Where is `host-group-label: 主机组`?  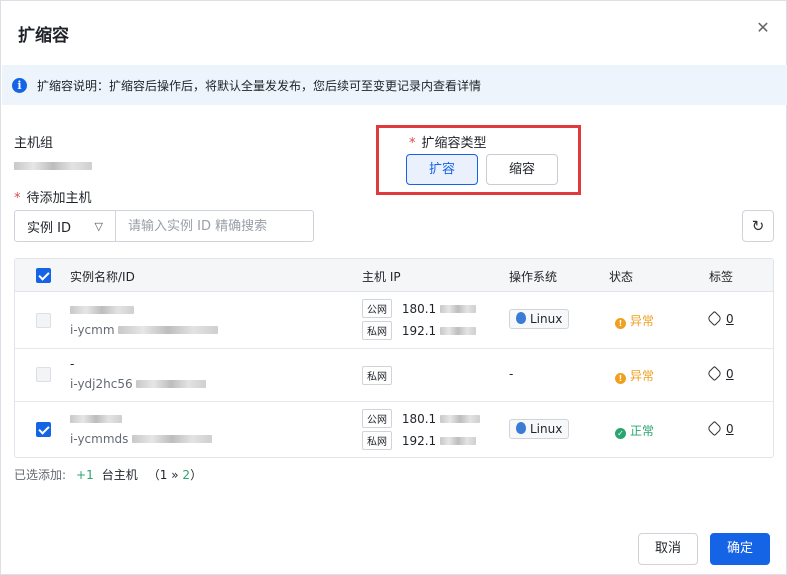 host-group-label: 主机组 is located at coordinates (34, 143).